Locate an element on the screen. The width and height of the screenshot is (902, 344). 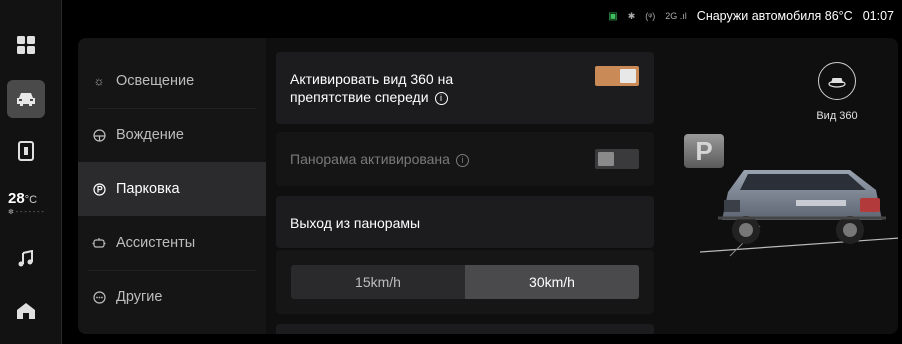
next-setting-card is located at coordinates (465, 329).